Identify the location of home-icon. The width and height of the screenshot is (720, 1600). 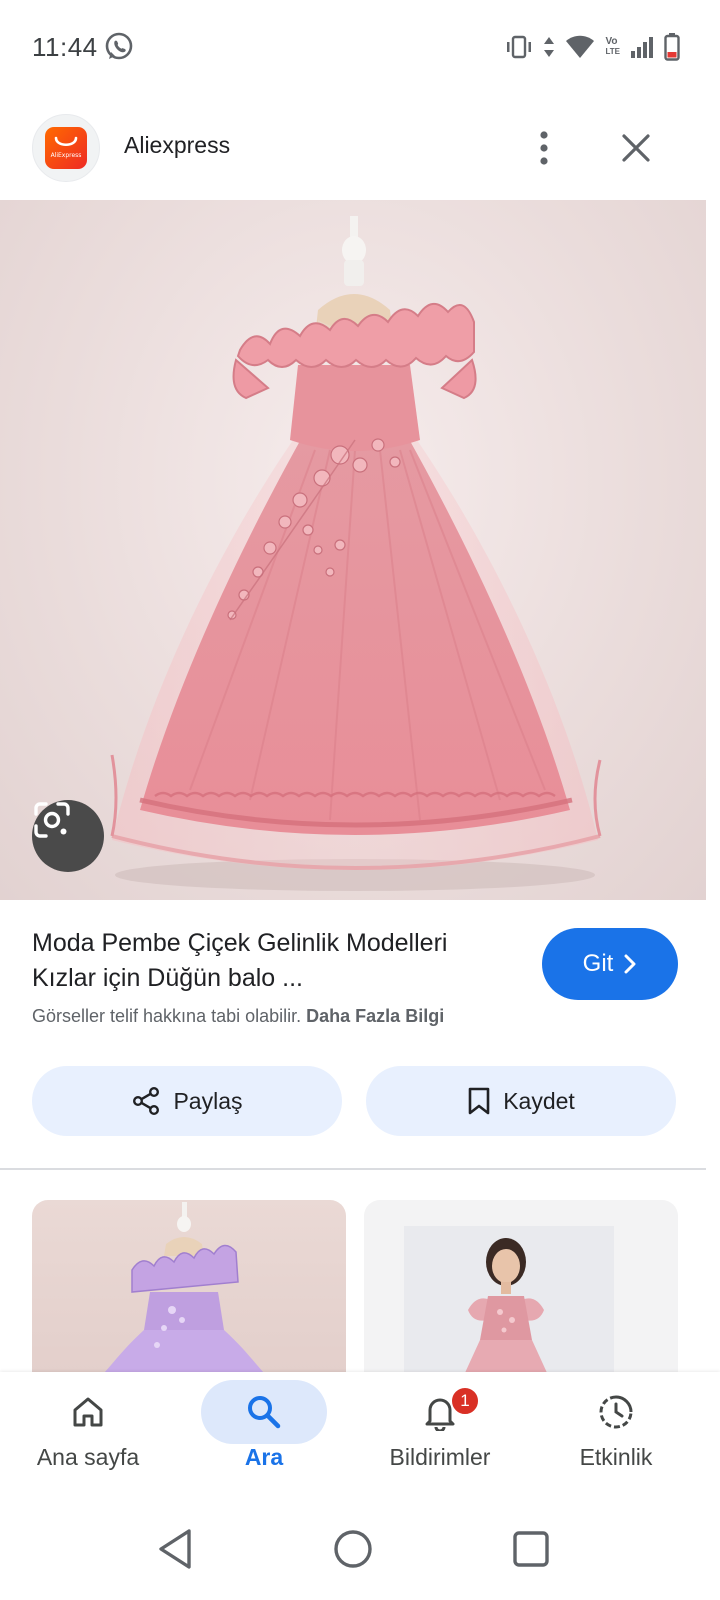
(88, 1412).